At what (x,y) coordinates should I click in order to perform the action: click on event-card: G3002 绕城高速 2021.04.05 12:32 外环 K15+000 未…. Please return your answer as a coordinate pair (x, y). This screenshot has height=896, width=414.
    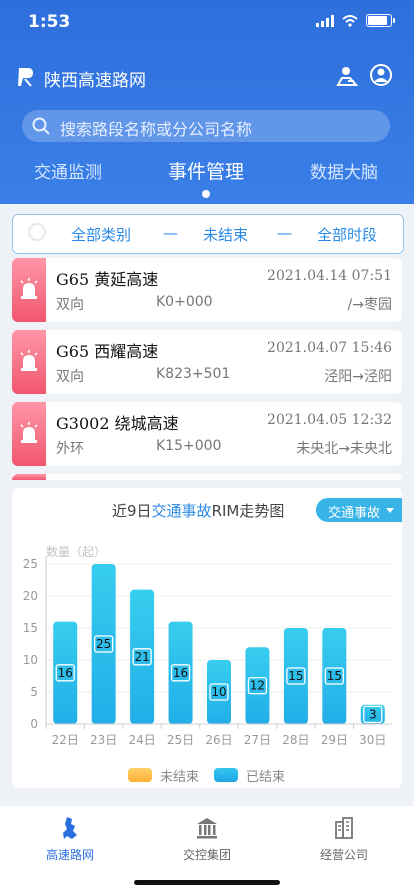
    Looking at the image, I should click on (207, 434).